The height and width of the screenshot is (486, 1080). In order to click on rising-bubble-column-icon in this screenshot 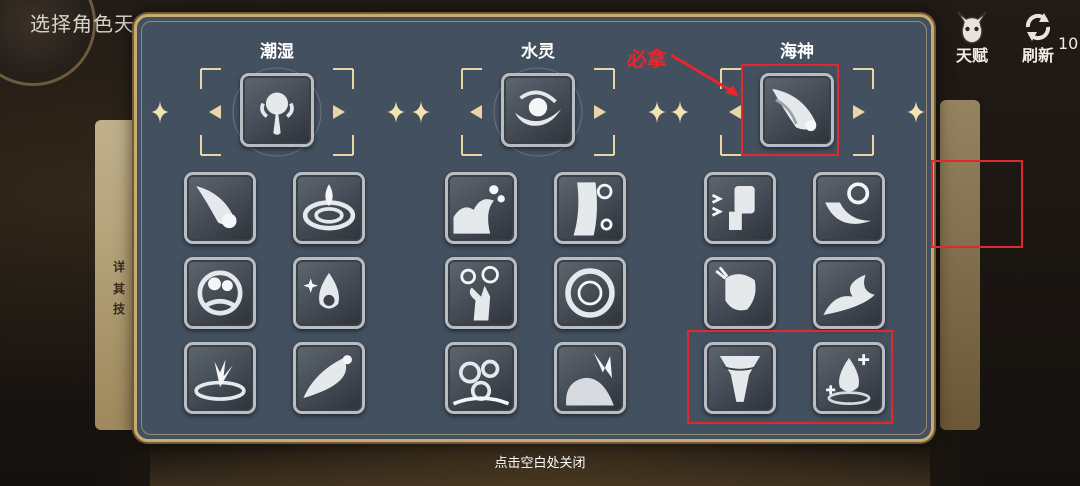, I will do `click(590, 208)`.